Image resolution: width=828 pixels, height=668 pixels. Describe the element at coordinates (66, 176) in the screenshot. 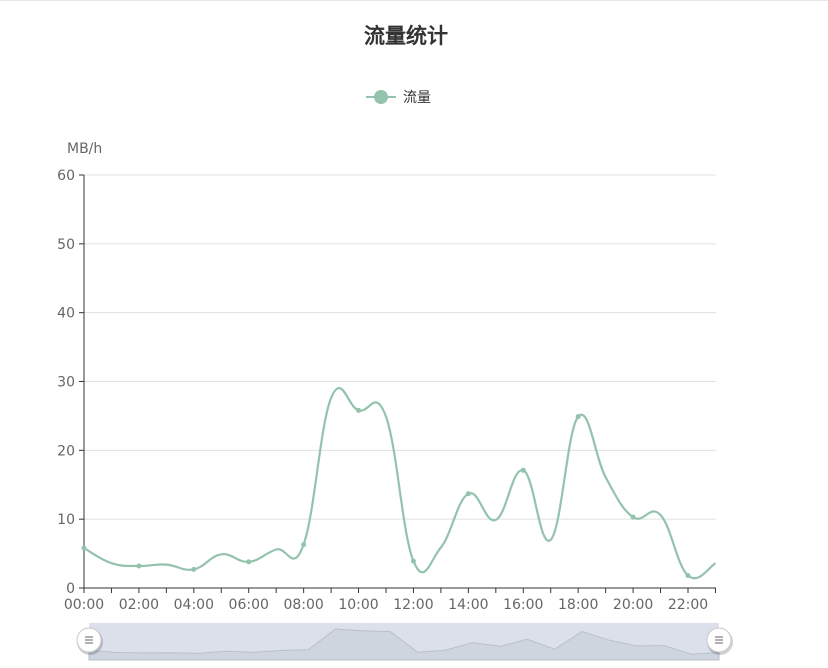

I see `y-tick-label: 60` at that location.